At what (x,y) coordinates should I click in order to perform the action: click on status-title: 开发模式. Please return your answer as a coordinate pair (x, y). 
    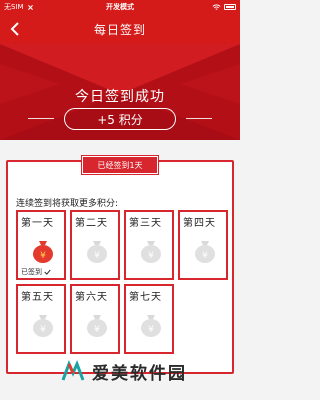
    Looking at the image, I should click on (120, 7).